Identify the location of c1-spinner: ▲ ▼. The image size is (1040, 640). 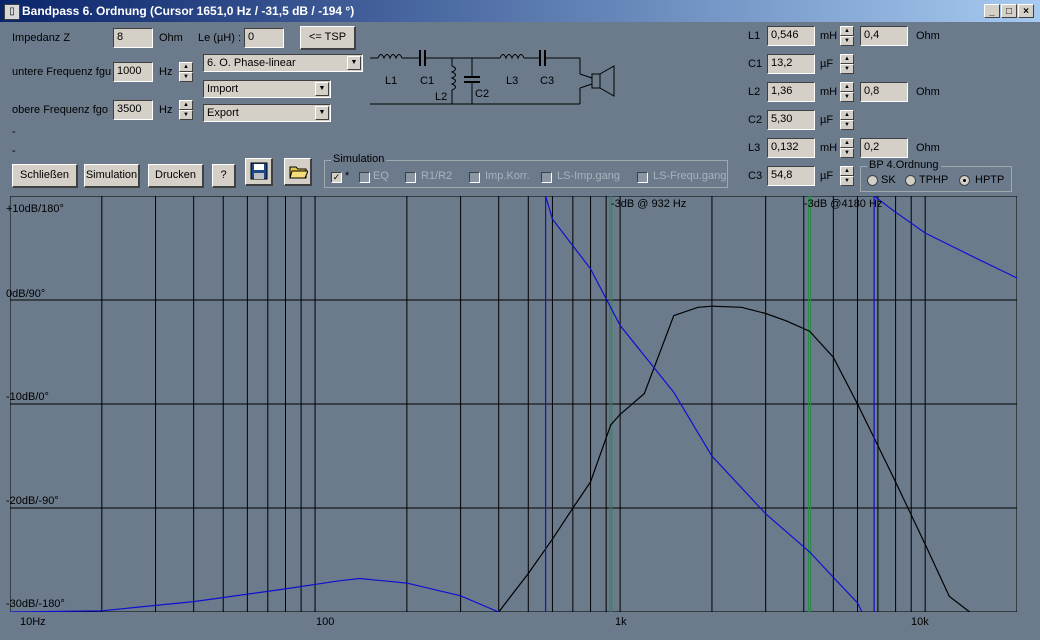
(847, 64).